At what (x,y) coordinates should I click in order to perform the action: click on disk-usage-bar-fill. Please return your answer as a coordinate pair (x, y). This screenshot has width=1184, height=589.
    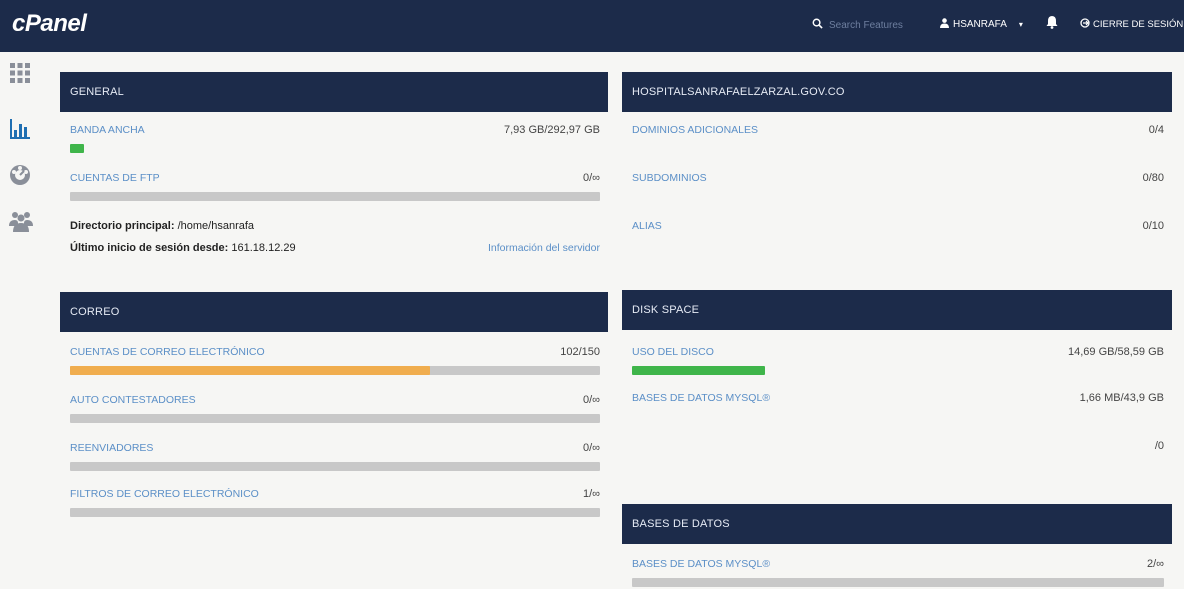
    Looking at the image, I should click on (698, 370).